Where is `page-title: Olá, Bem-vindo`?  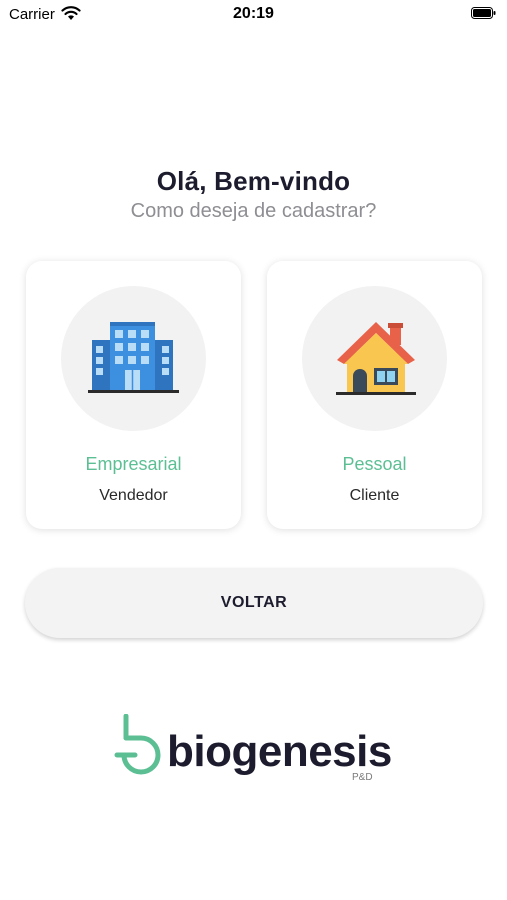
page-title: Olá, Bem-vindo is located at coordinates (253, 181).